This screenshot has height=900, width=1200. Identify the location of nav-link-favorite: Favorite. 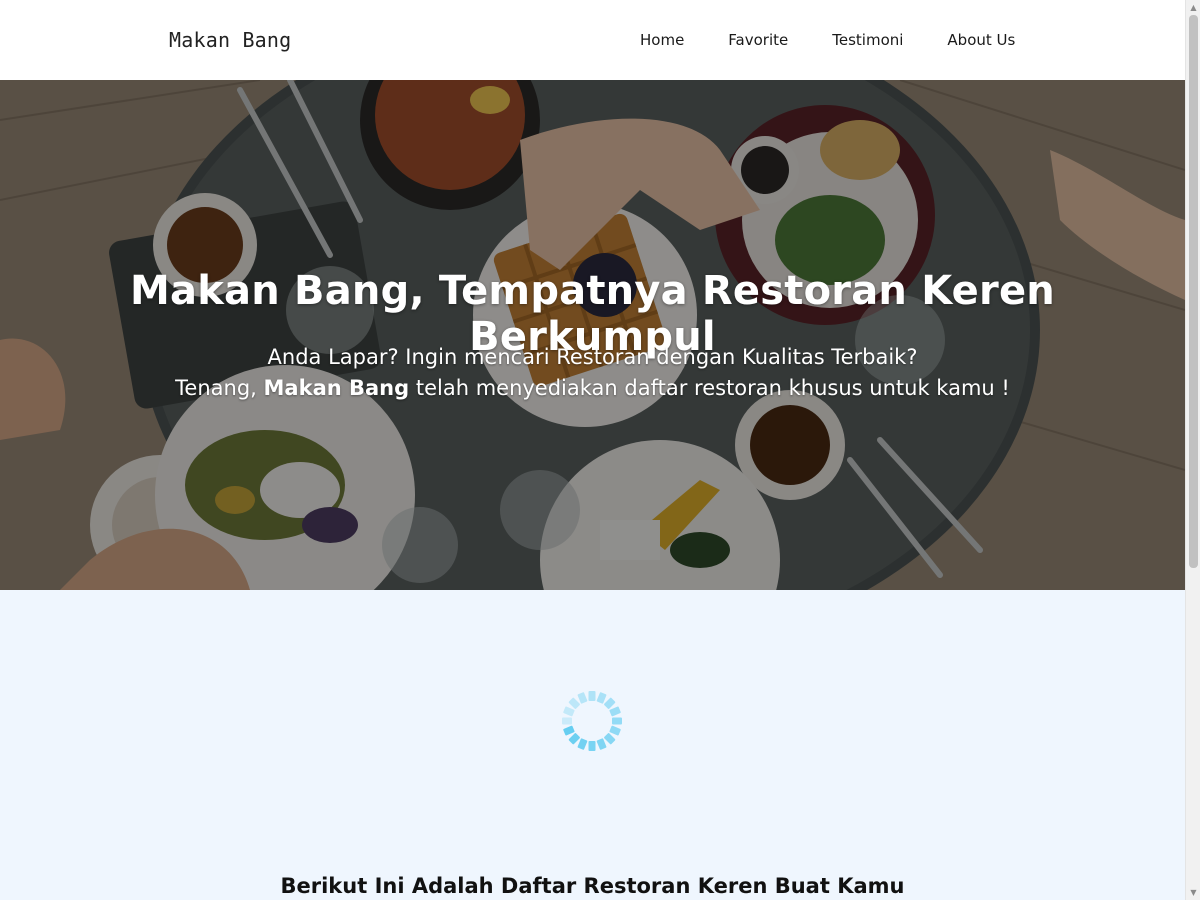
(758, 40).